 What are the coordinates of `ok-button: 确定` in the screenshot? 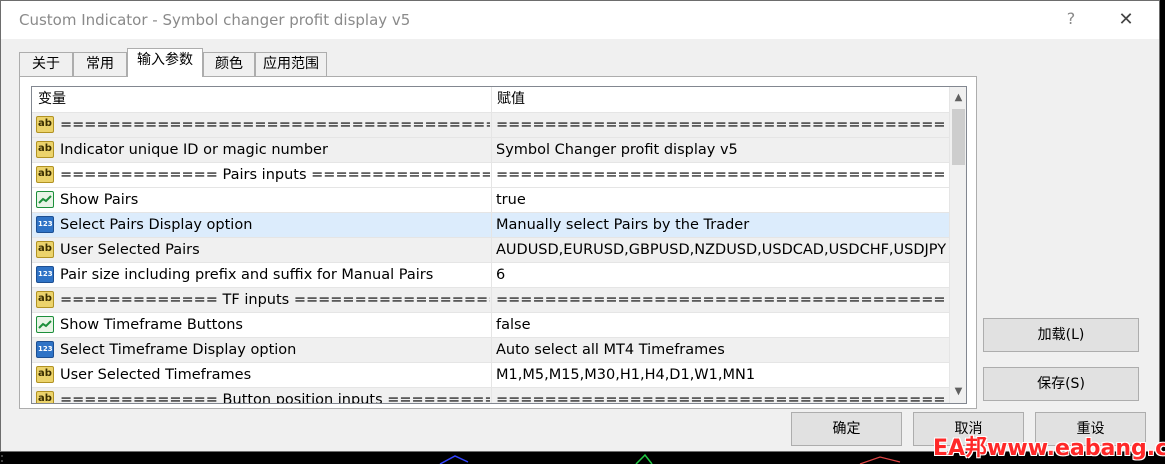 It's located at (846, 429).